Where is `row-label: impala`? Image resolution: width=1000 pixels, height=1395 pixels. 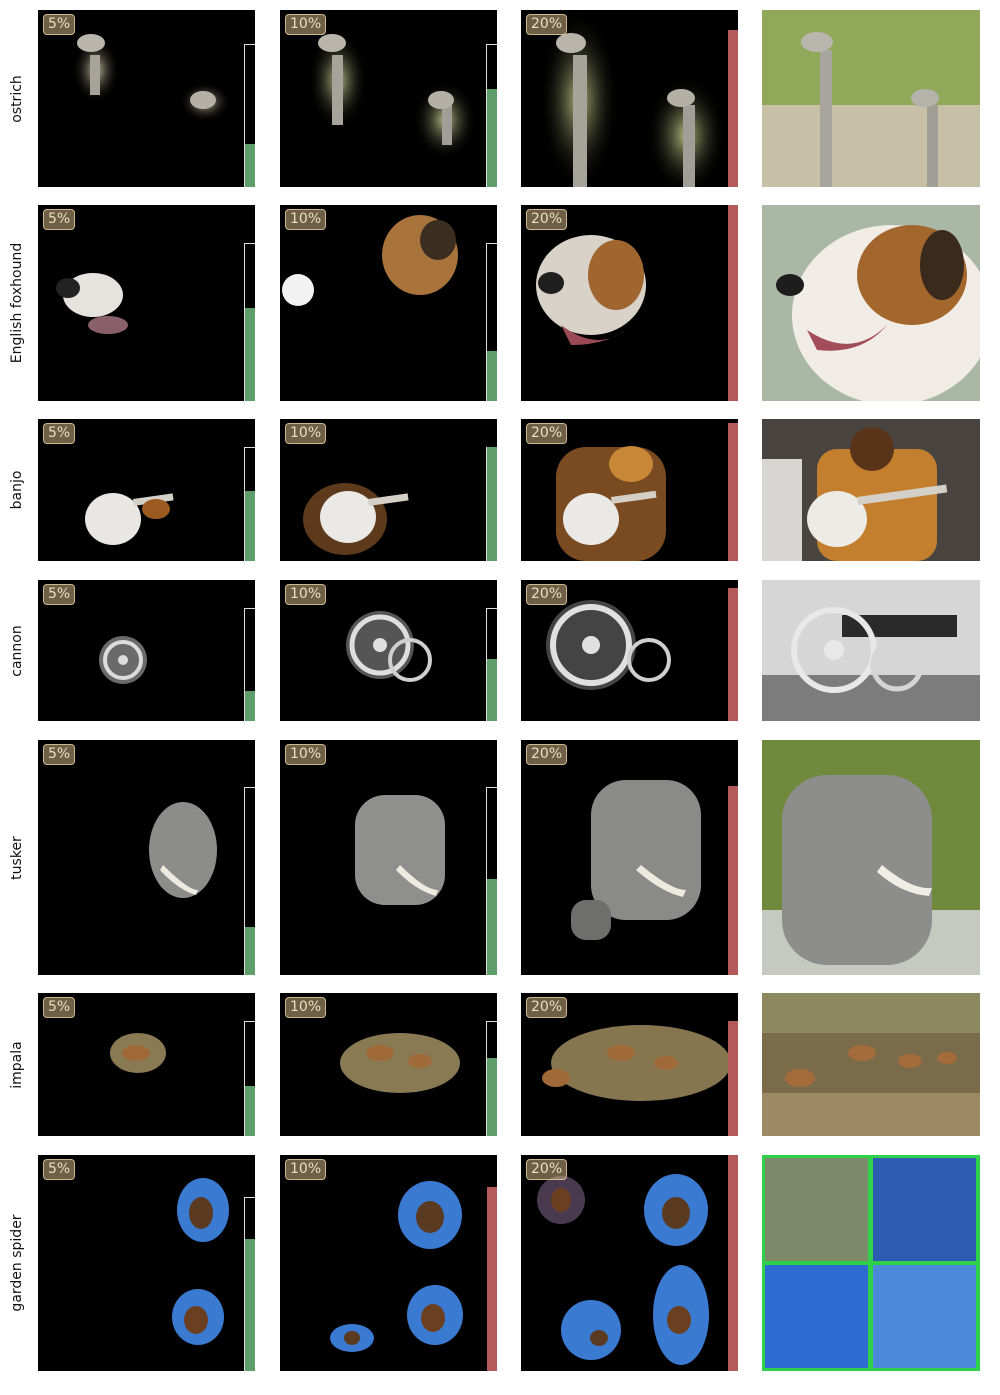
row-label: impala is located at coordinates (17, 1064).